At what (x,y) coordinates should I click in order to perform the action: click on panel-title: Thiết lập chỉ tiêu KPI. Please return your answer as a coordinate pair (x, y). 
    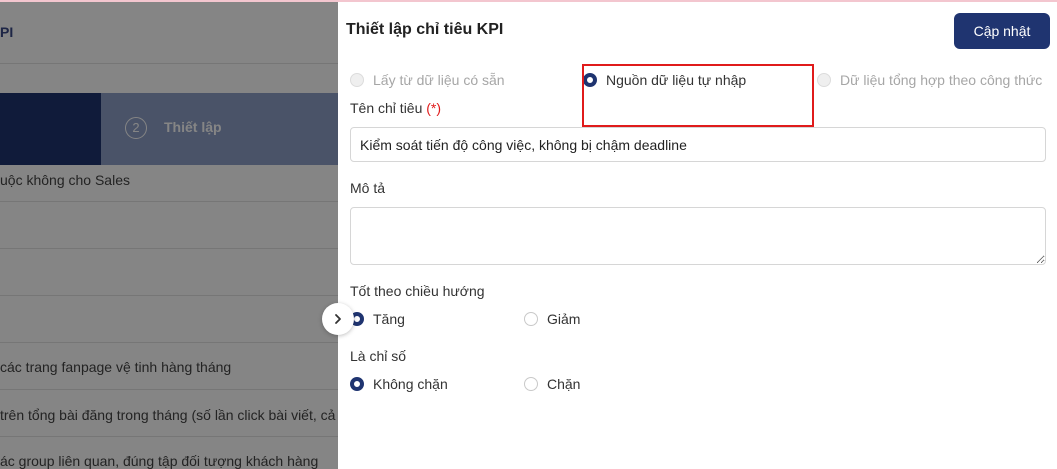
    Looking at the image, I should click on (425, 29).